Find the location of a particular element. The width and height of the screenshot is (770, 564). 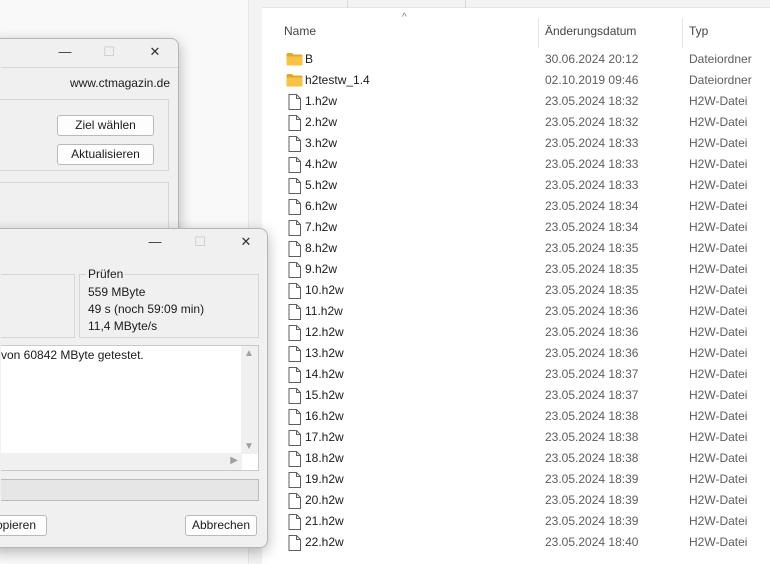

file-row: 1.h2w 23.05.2024 18:32 H2W-Datei is located at coordinates (516, 101).